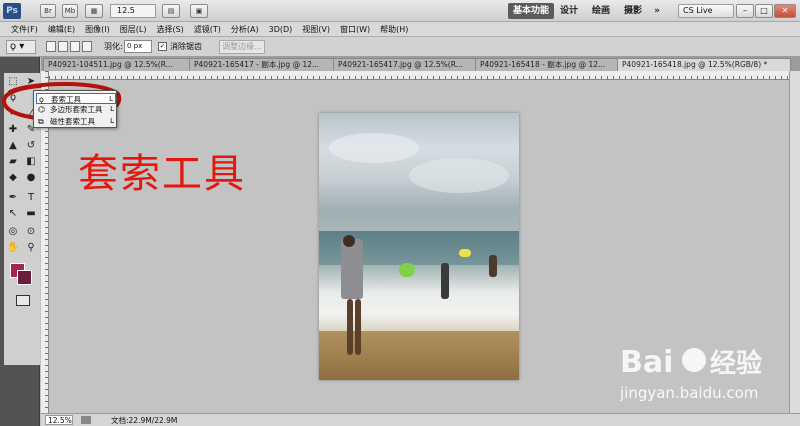 The height and width of the screenshot is (426, 800). I want to click on magnetic-lasso-label: 磁性套索工具, so click(72, 121).